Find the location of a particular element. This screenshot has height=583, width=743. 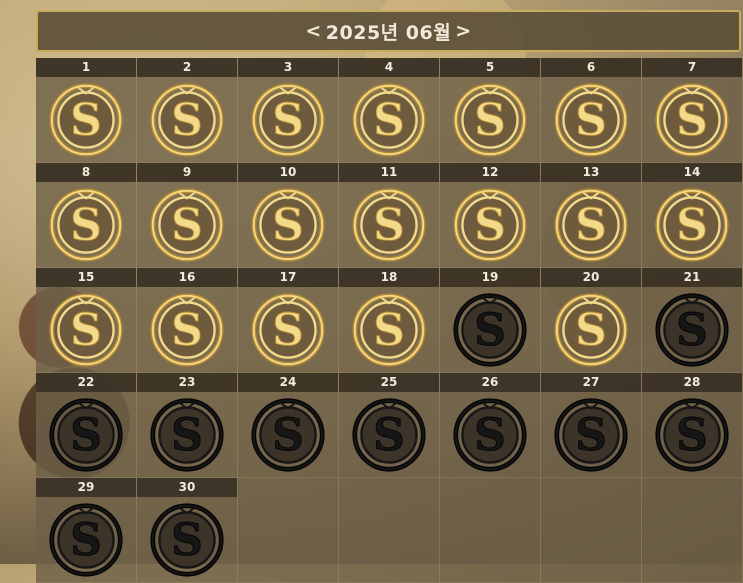

prev-month-button: < is located at coordinates (313, 31).